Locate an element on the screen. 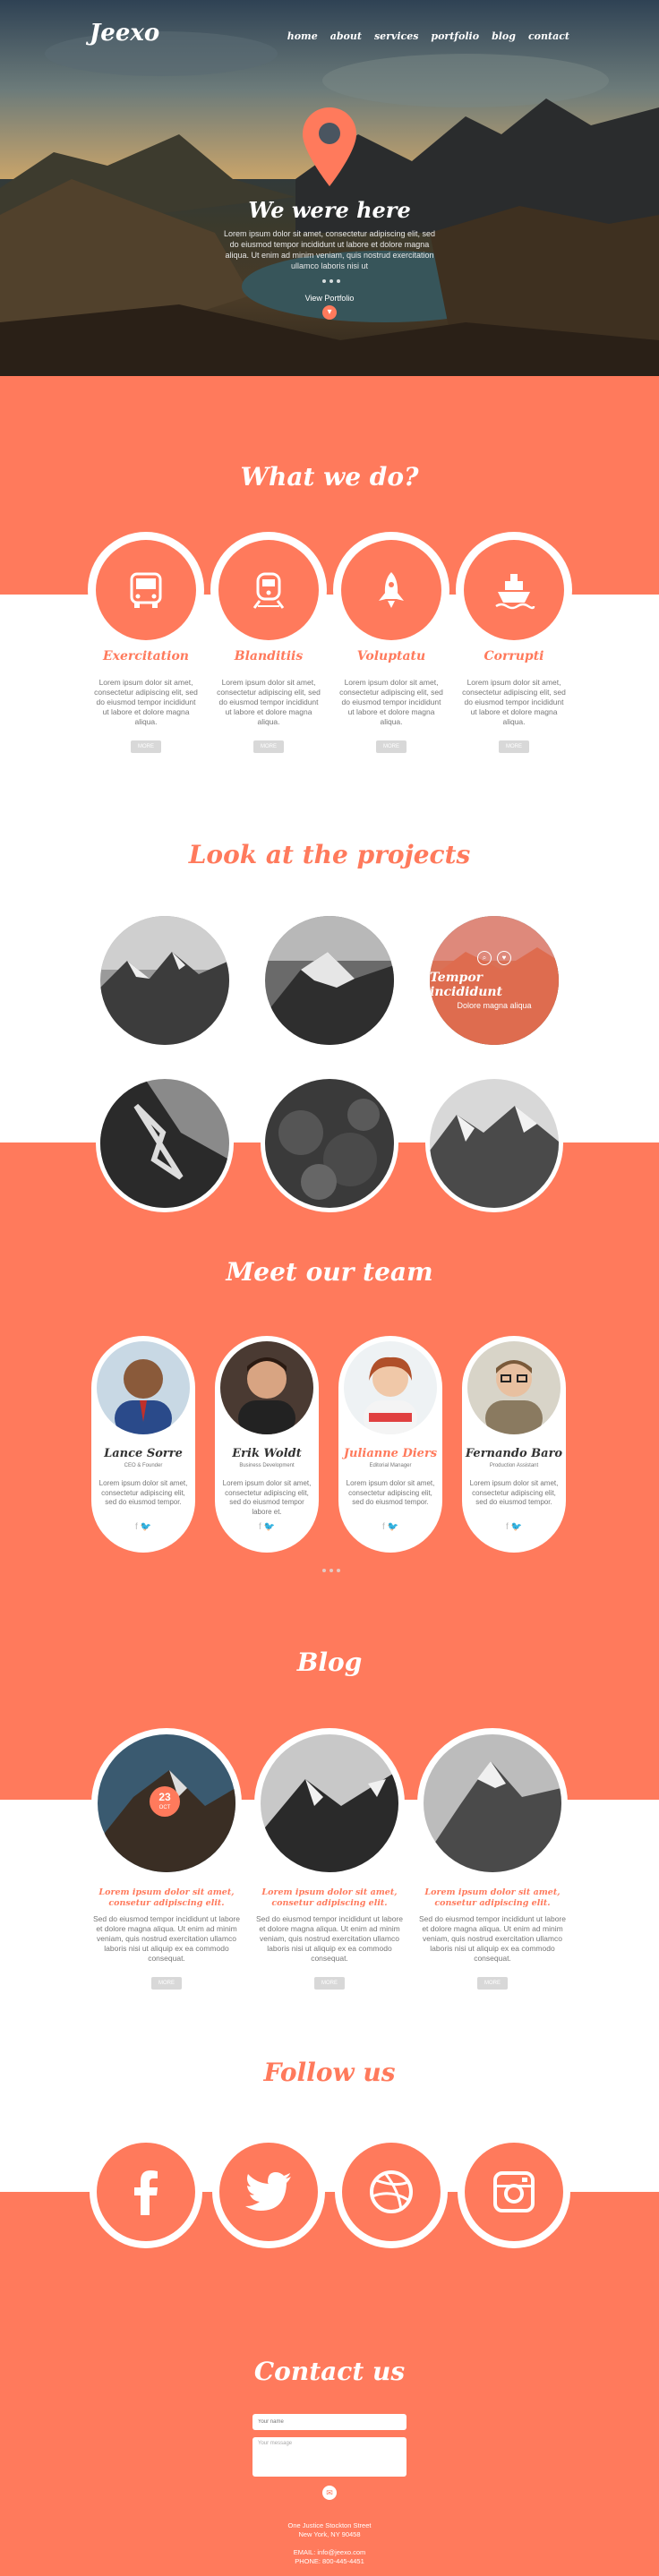 The image size is (659, 2576). service-more-button-4: MORE is located at coordinates (514, 746).